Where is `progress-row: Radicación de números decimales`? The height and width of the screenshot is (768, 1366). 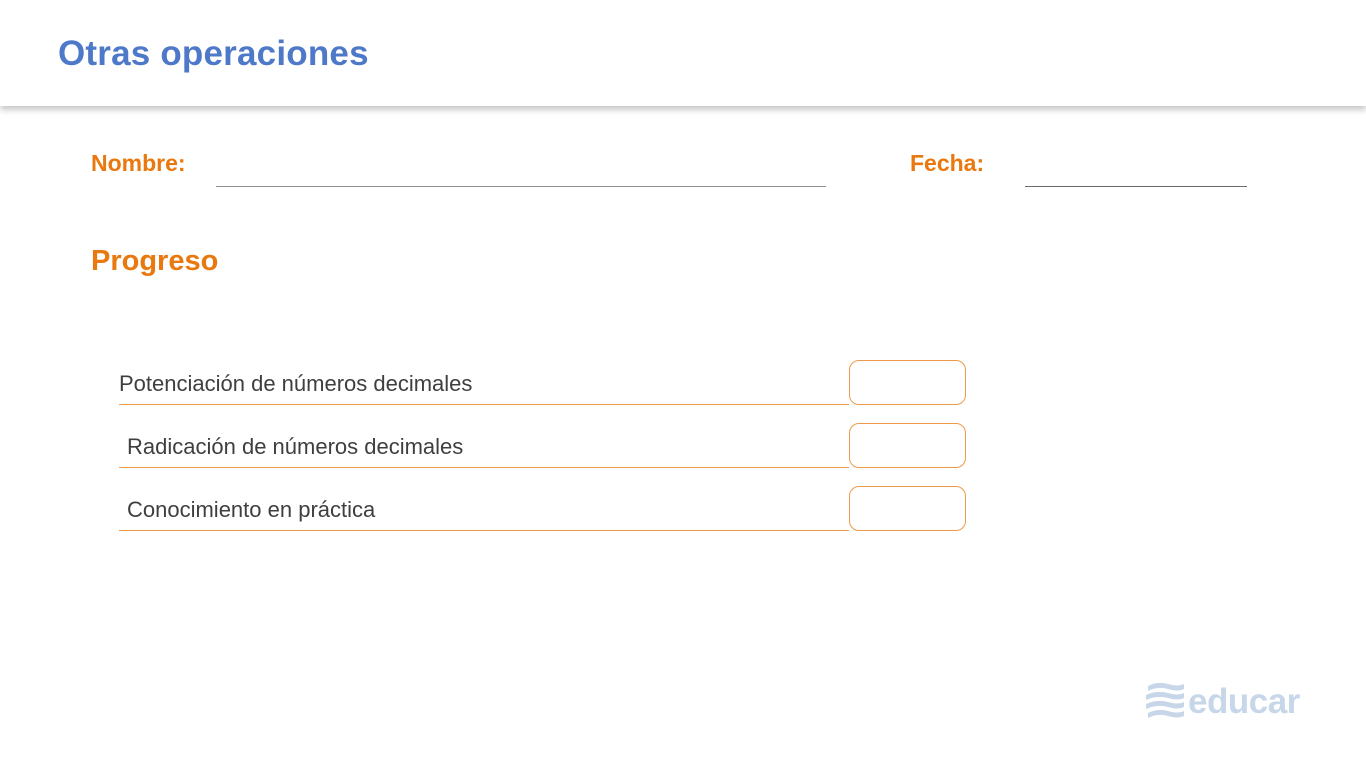 progress-row: Radicación de números decimales is located at coordinates (544, 444).